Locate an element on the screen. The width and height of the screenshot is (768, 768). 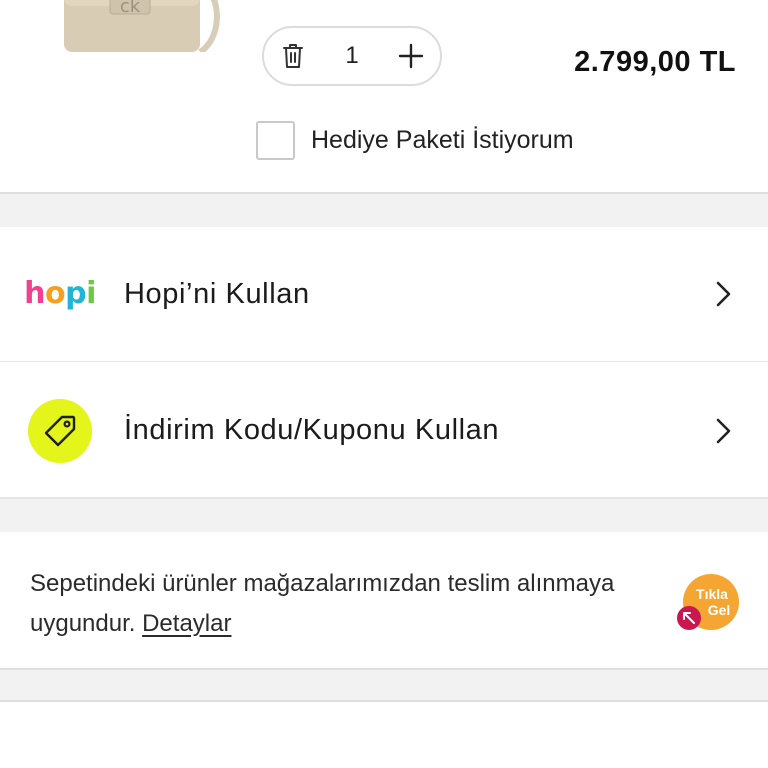
badge-line1: Tıkla is located at coordinates (712, 594).